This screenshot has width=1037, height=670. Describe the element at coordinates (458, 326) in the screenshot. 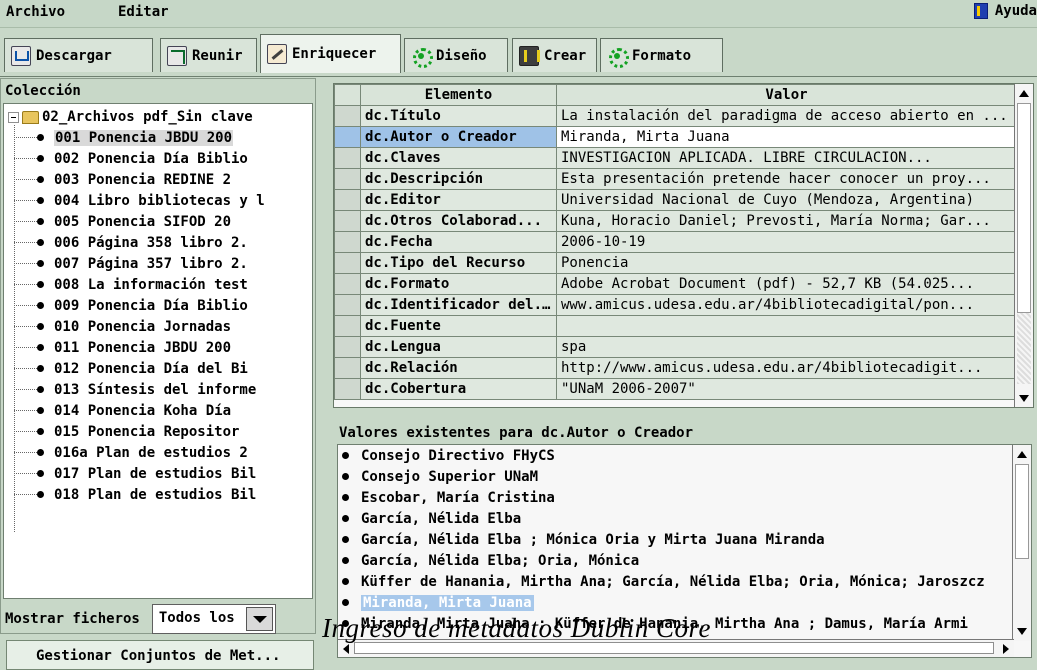

I see `metadata-element: dc.Fuente` at that location.